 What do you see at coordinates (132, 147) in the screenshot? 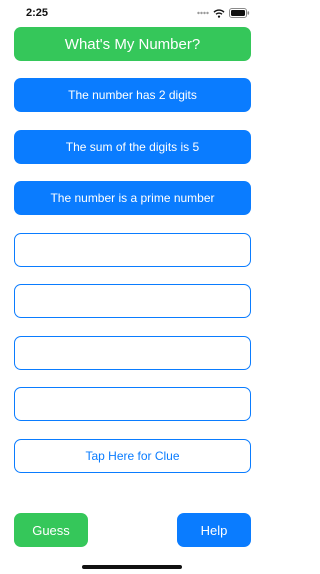
I see `clue-box-2: The sum of the digits is 5` at bounding box center [132, 147].